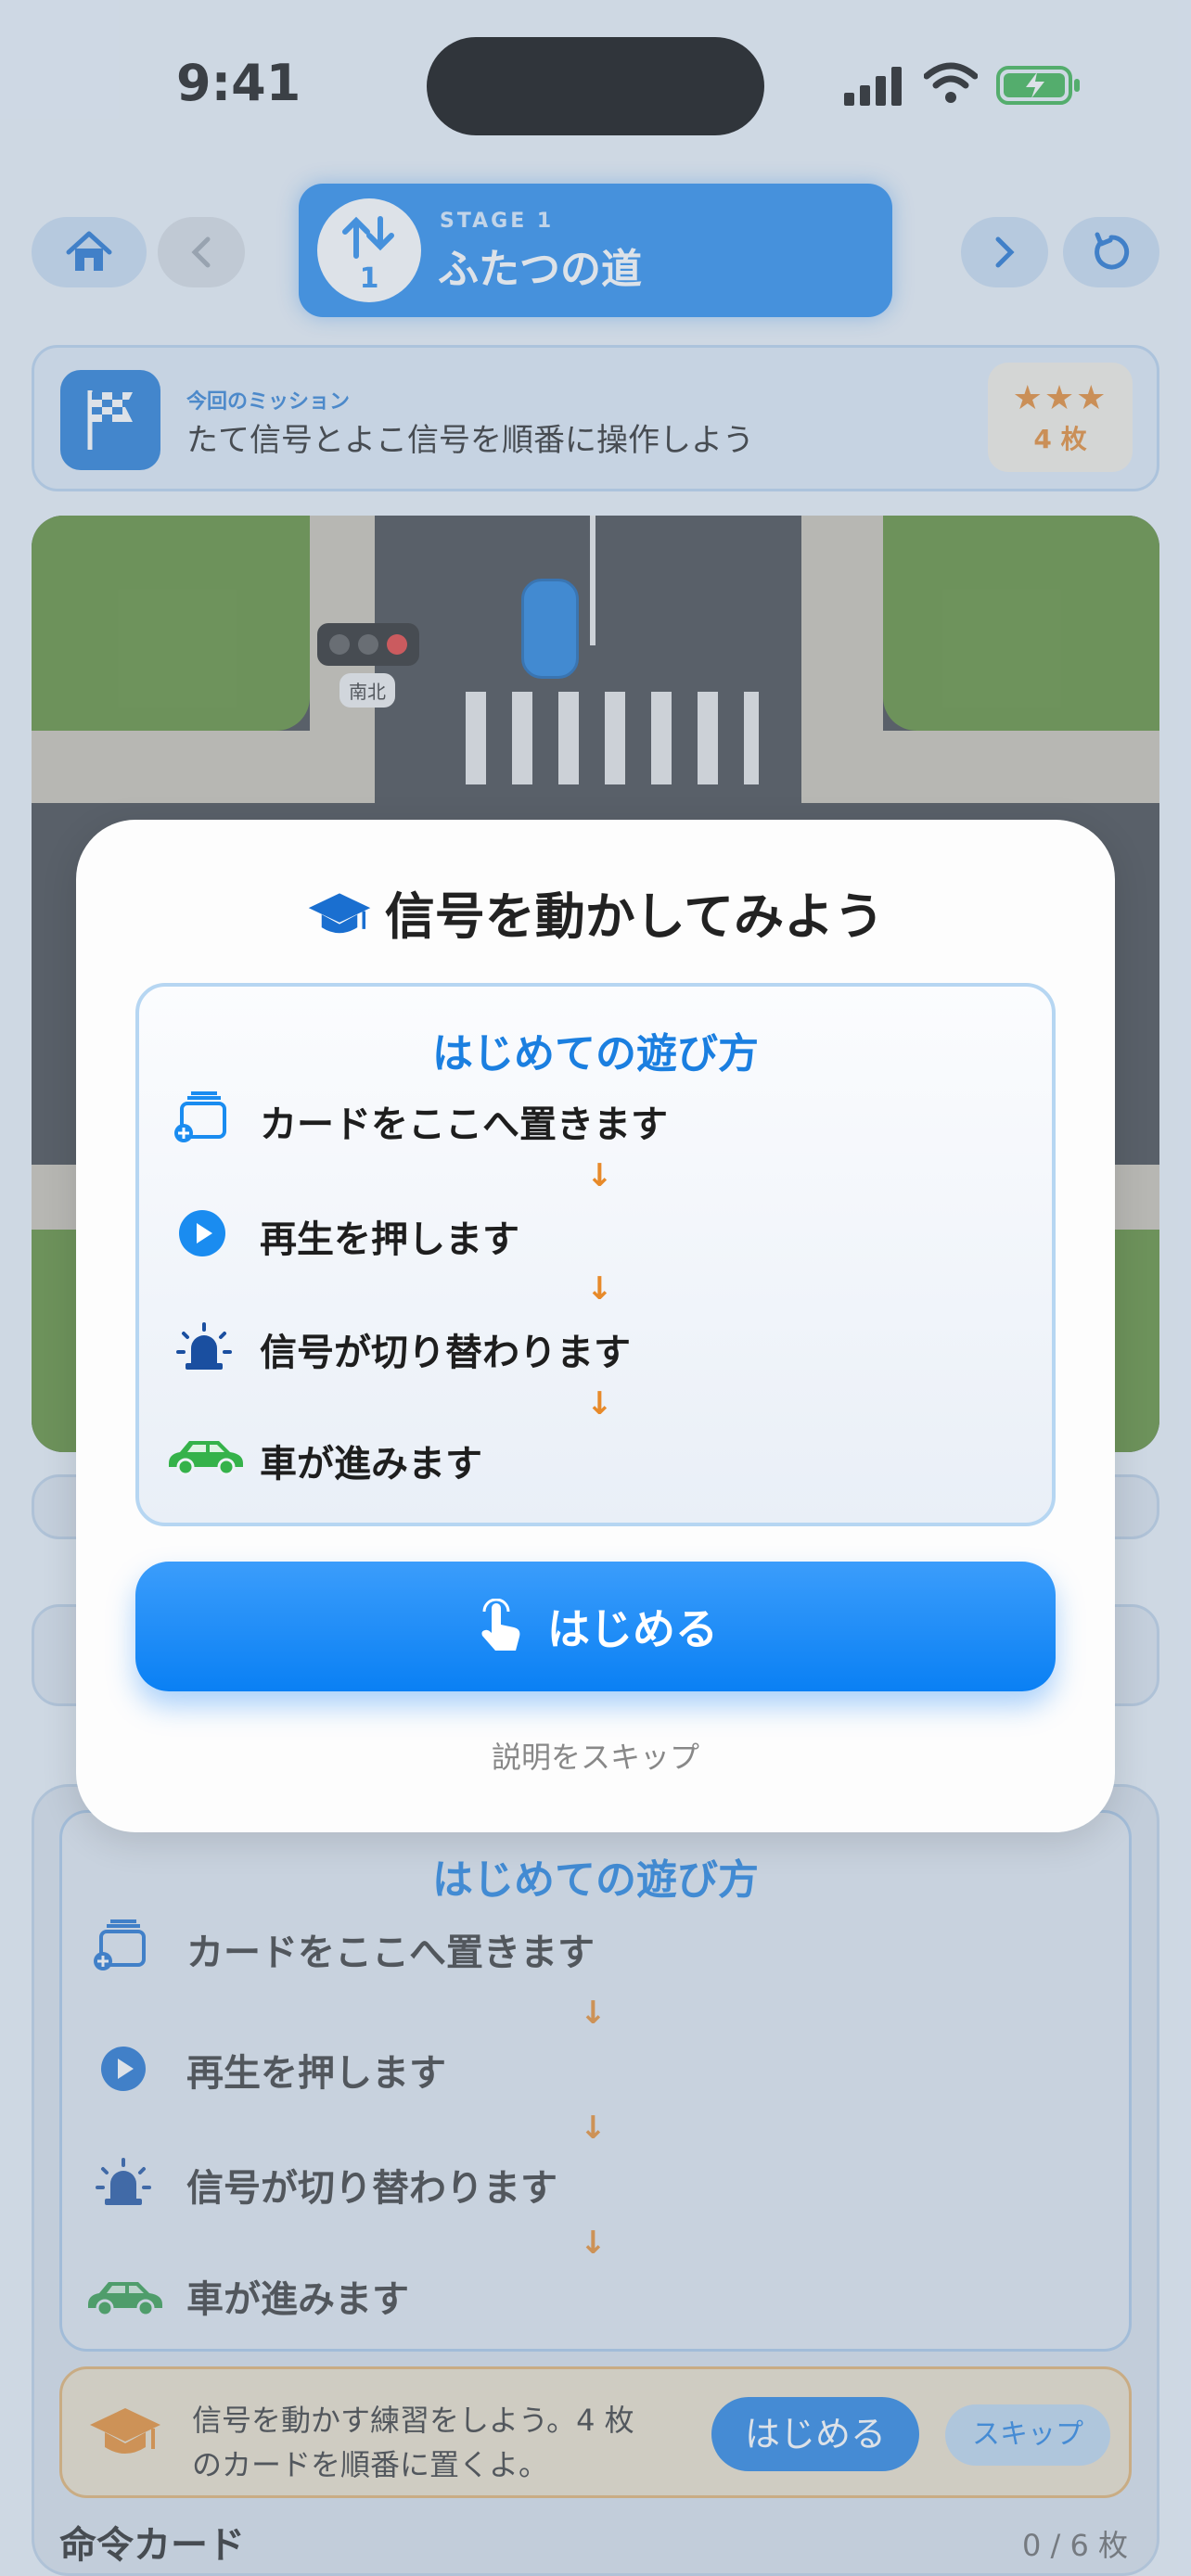  What do you see at coordinates (339, 913) in the screenshot?
I see `graduation-cap-icon` at bounding box center [339, 913].